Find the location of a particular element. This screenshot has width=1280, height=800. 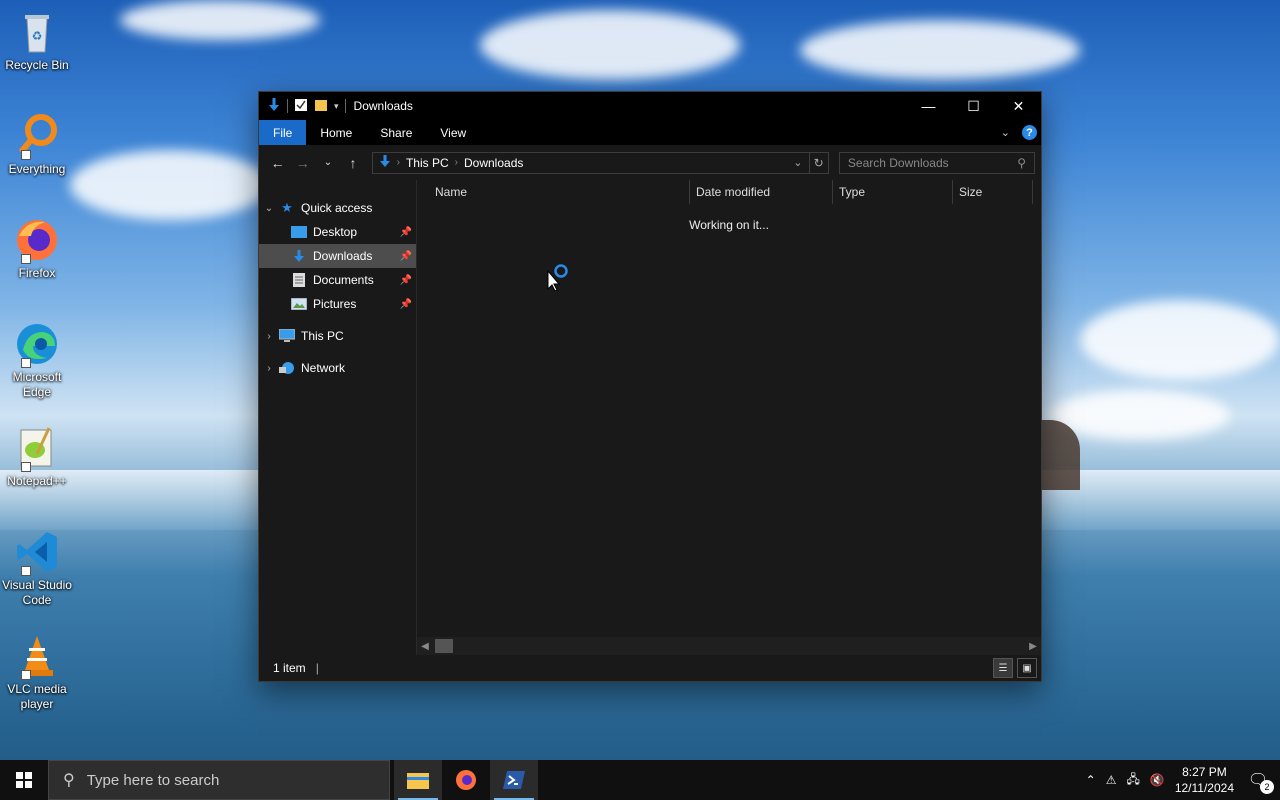

clock-date: 12/11/2024 is located at coordinates (1204, 788).